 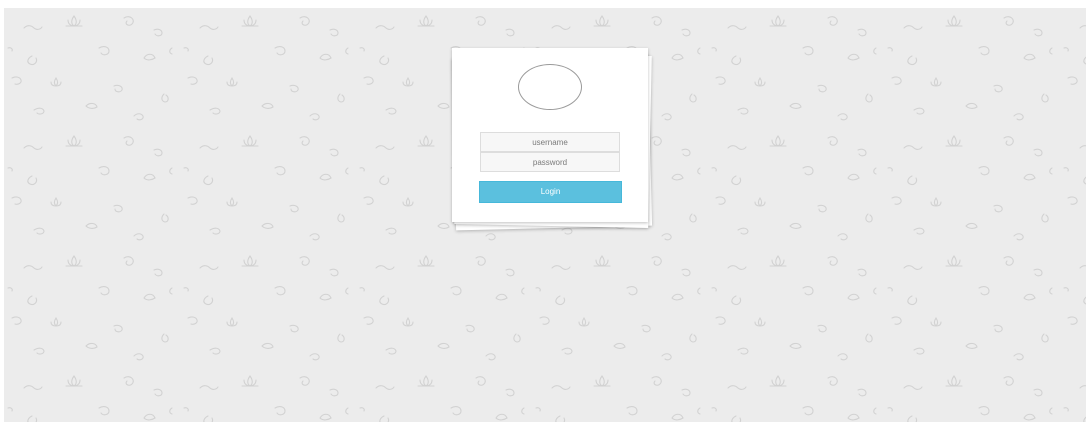 What do you see at coordinates (550, 87) in the screenshot?
I see `avatar-circle-icon` at bounding box center [550, 87].